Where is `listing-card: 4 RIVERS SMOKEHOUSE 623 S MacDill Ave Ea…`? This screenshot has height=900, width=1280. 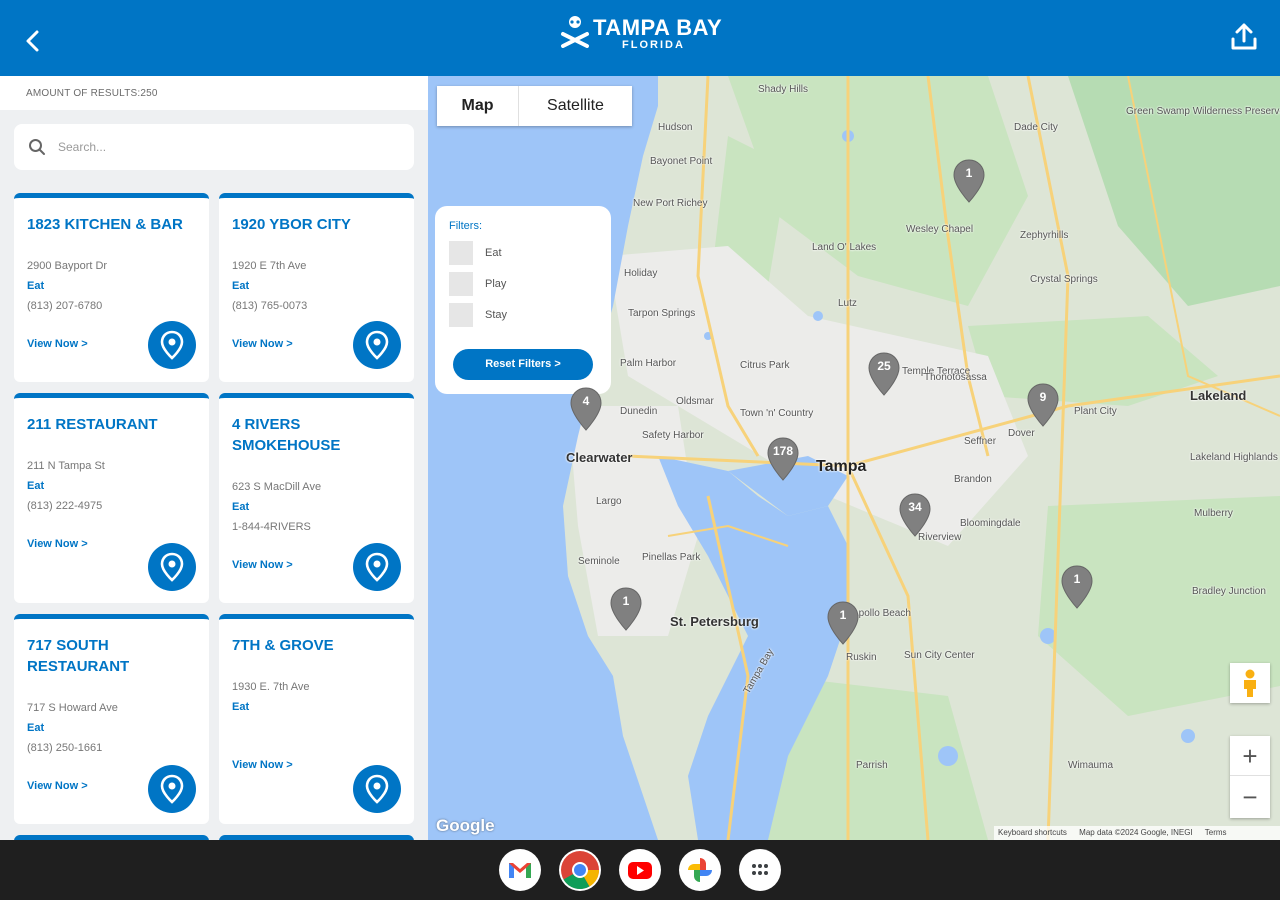
listing-card: 4 RIVERS SMOKEHOUSE 623 S MacDill Ave Ea… is located at coordinates (316, 498).